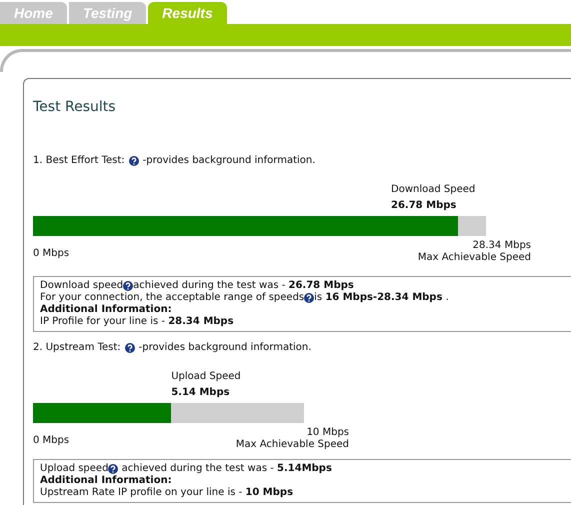 The height and width of the screenshot is (505, 571). What do you see at coordinates (501, 246) in the screenshot?
I see `max-value: 28.34 Mbps` at bounding box center [501, 246].